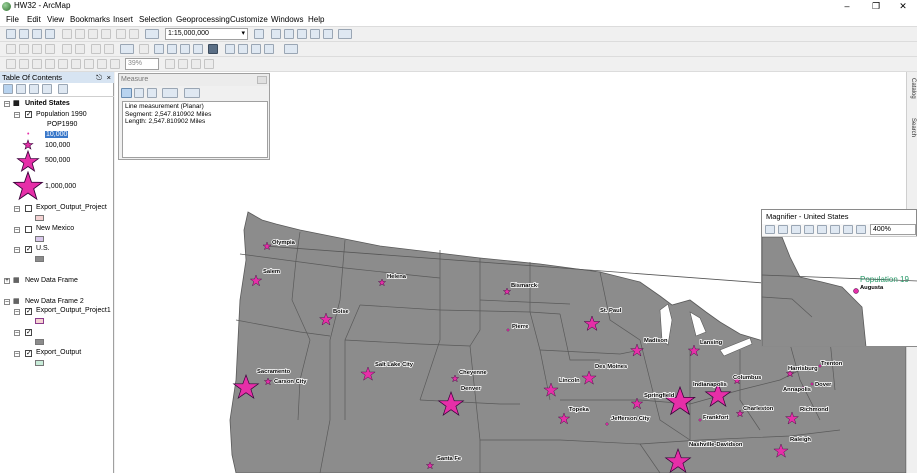 This screenshot has height=473, width=917. What do you see at coordinates (159, 49) in the screenshot?
I see `select-elements-icon` at bounding box center [159, 49].